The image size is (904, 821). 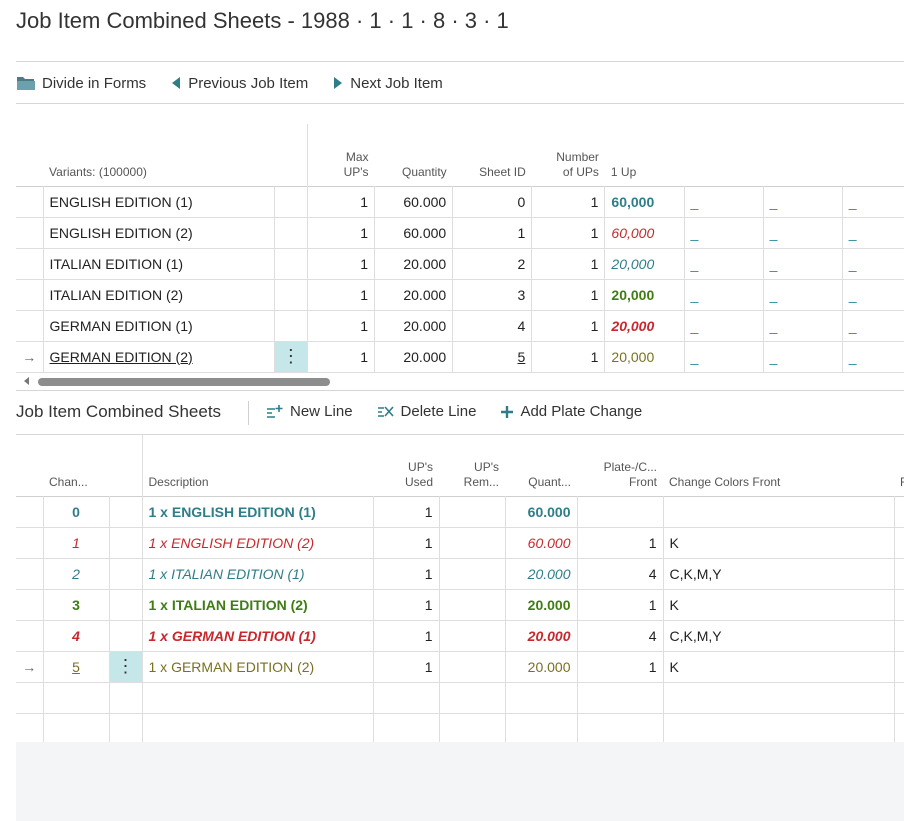 What do you see at coordinates (159, 326) in the screenshot?
I see `variant-name-cell: GERMAN EDITION (1)` at bounding box center [159, 326].